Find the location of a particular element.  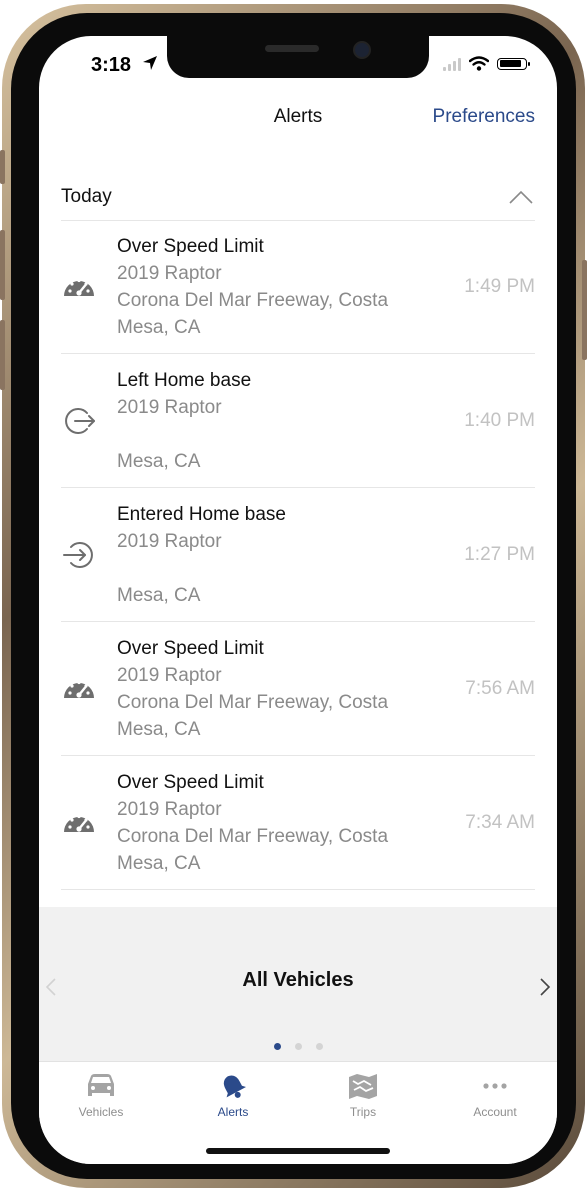

alert-text: Entered Home base 2019 Raptor Mesa, CA is located at coordinates (201, 555).